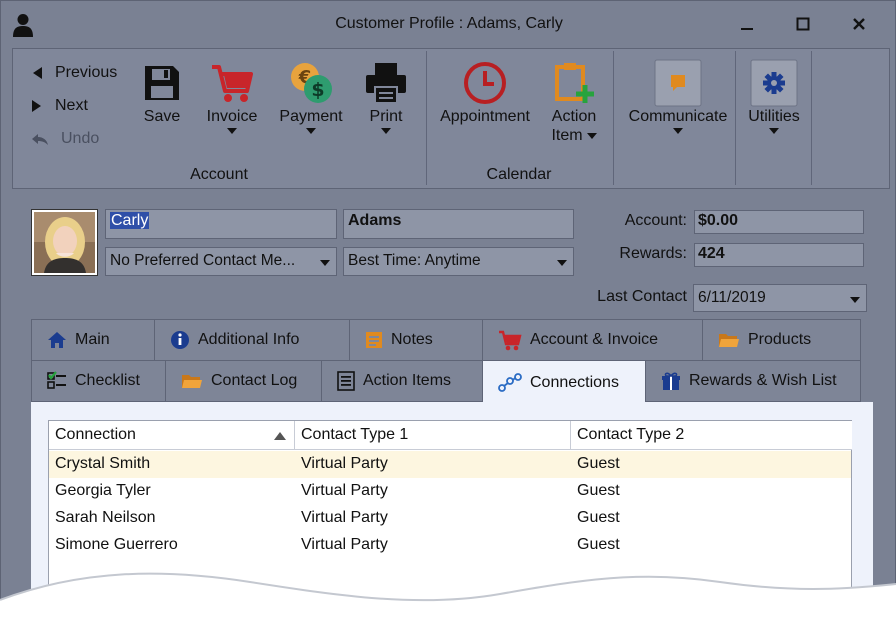 Image resolution: width=896 pixels, height=627 pixels. I want to click on notes-icon, so click(374, 340).